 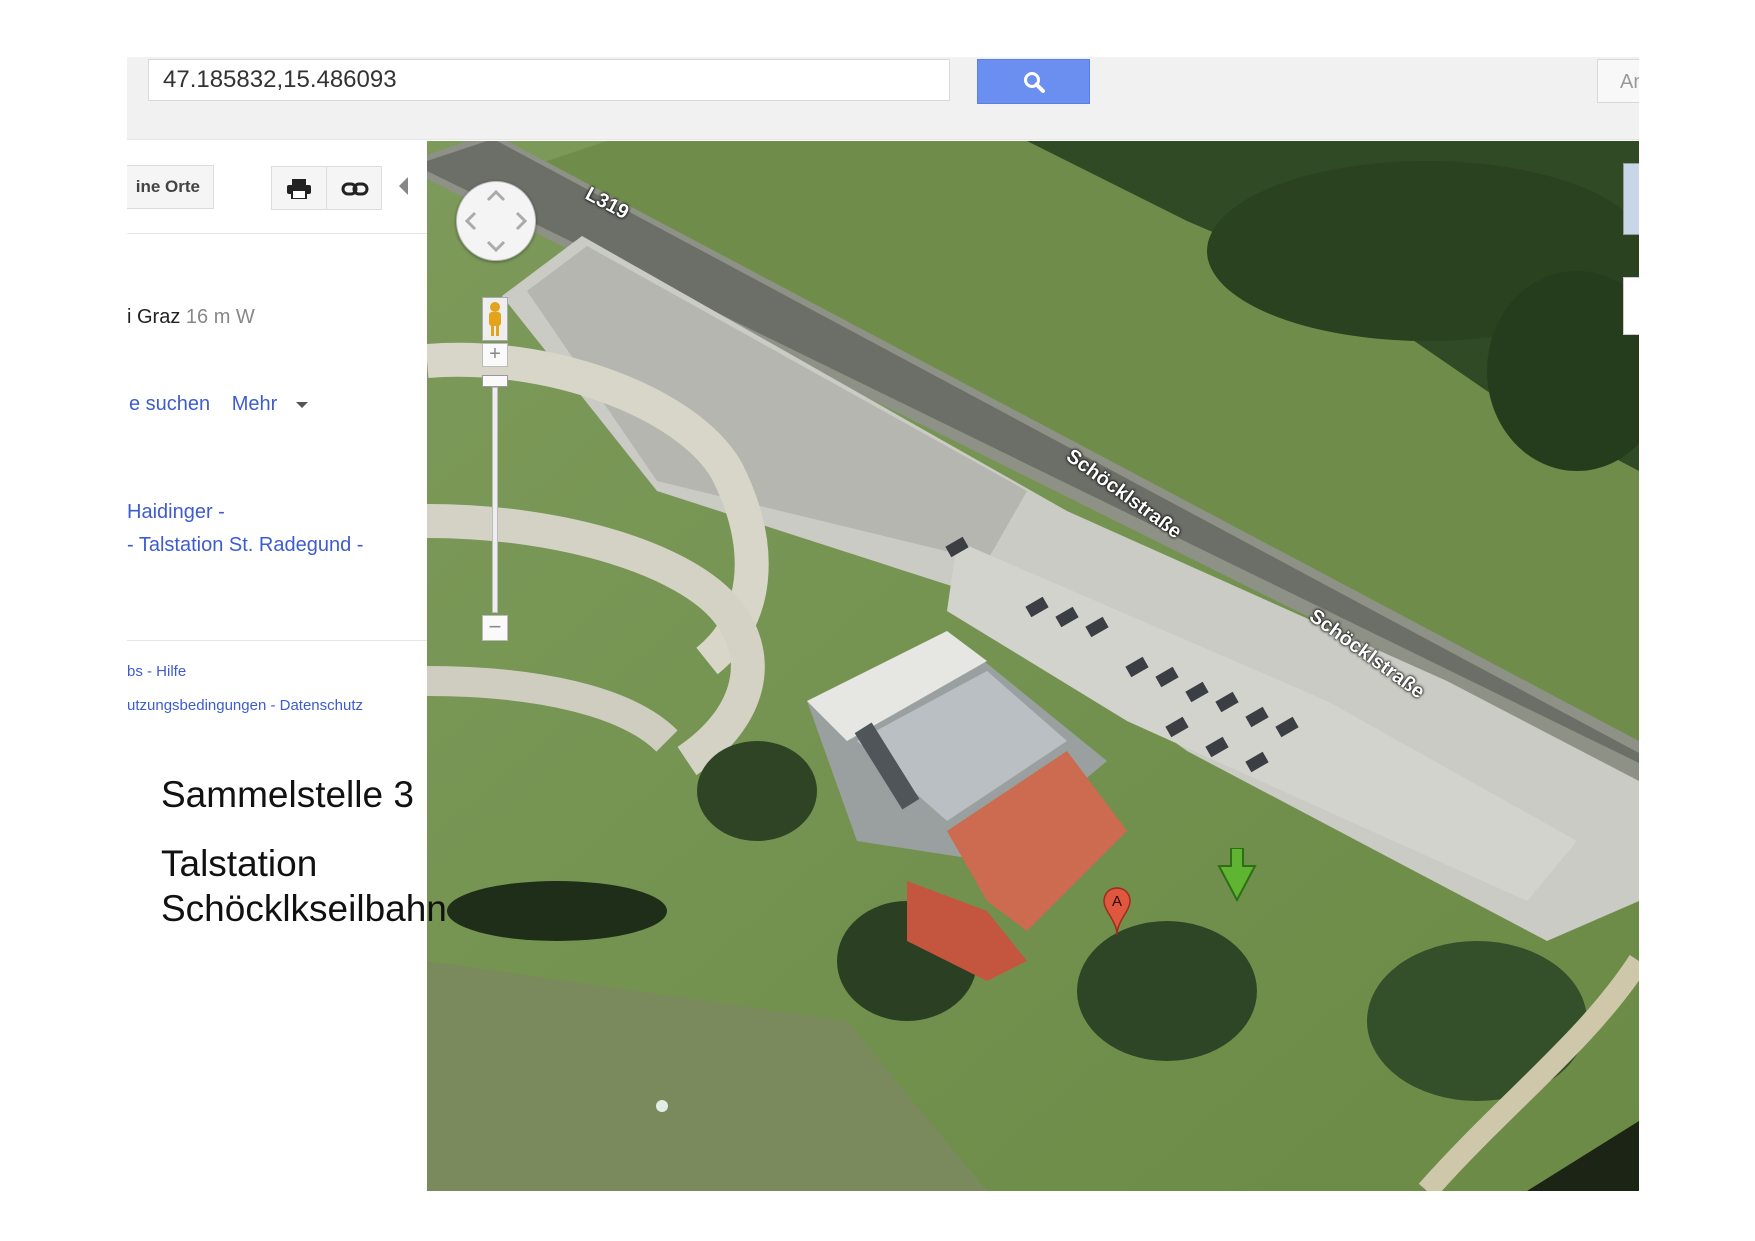 I want to click on link-icon, so click(x=355, y=189).